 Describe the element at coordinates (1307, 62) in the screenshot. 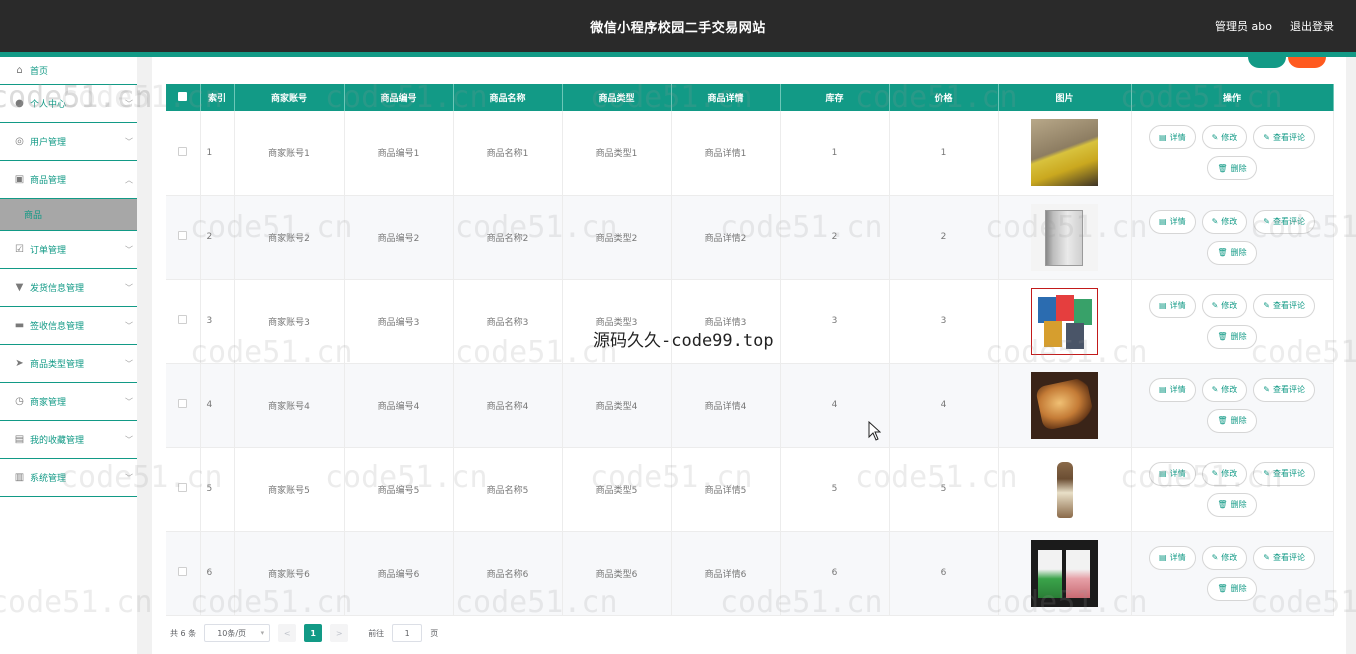

I see `batch-delete-button` at that location.